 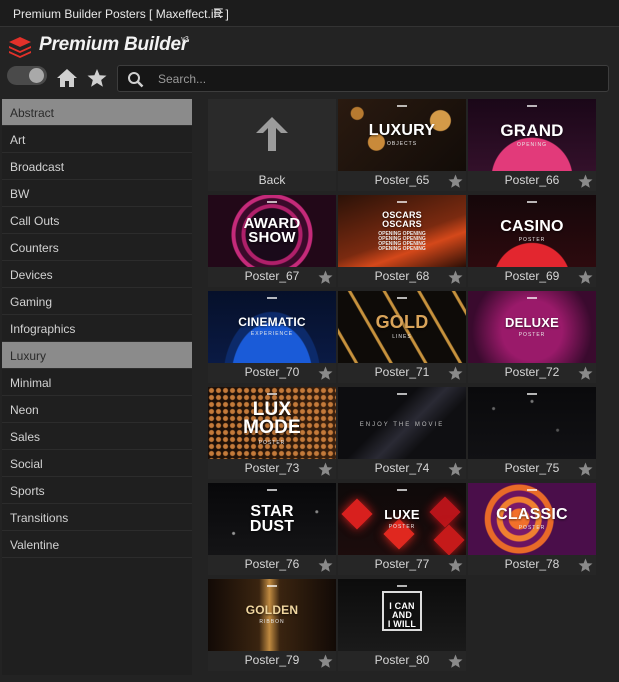 I want to click on poster-card-poster_77: LUXE POSTER Poster_77, so click(x=402, y=529).